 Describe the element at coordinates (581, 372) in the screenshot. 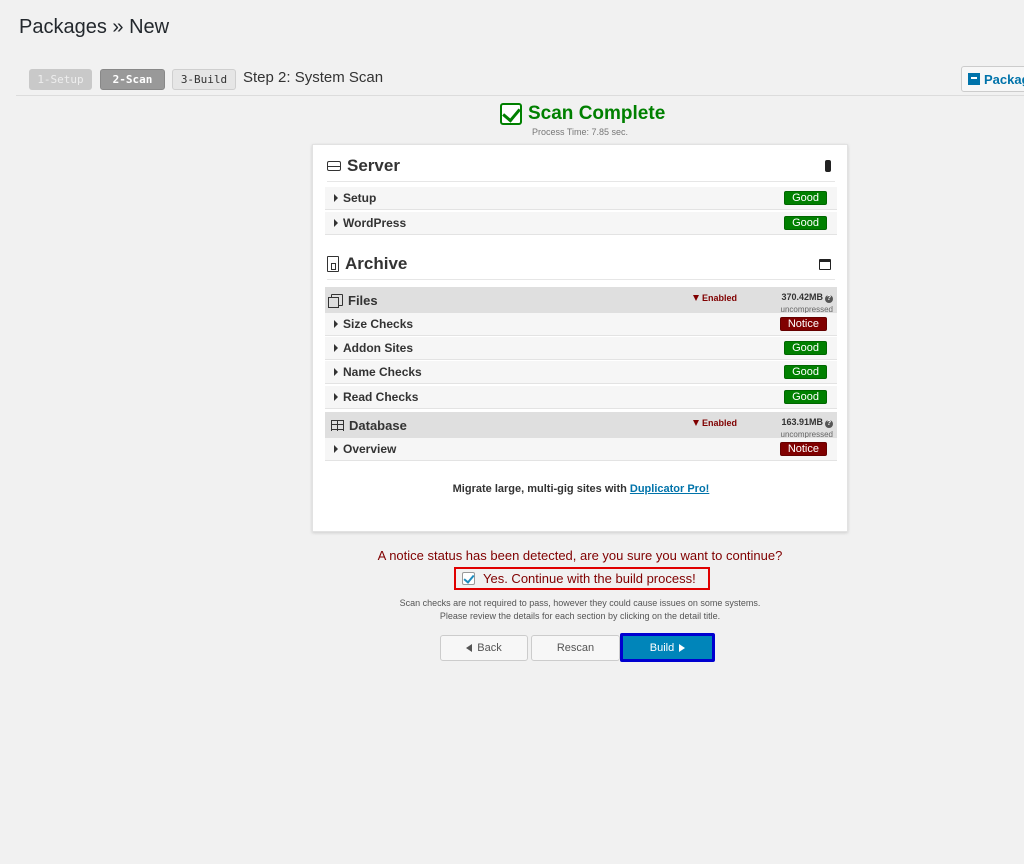

I see `files-row-name-checks: Name Checks Good` at that location.